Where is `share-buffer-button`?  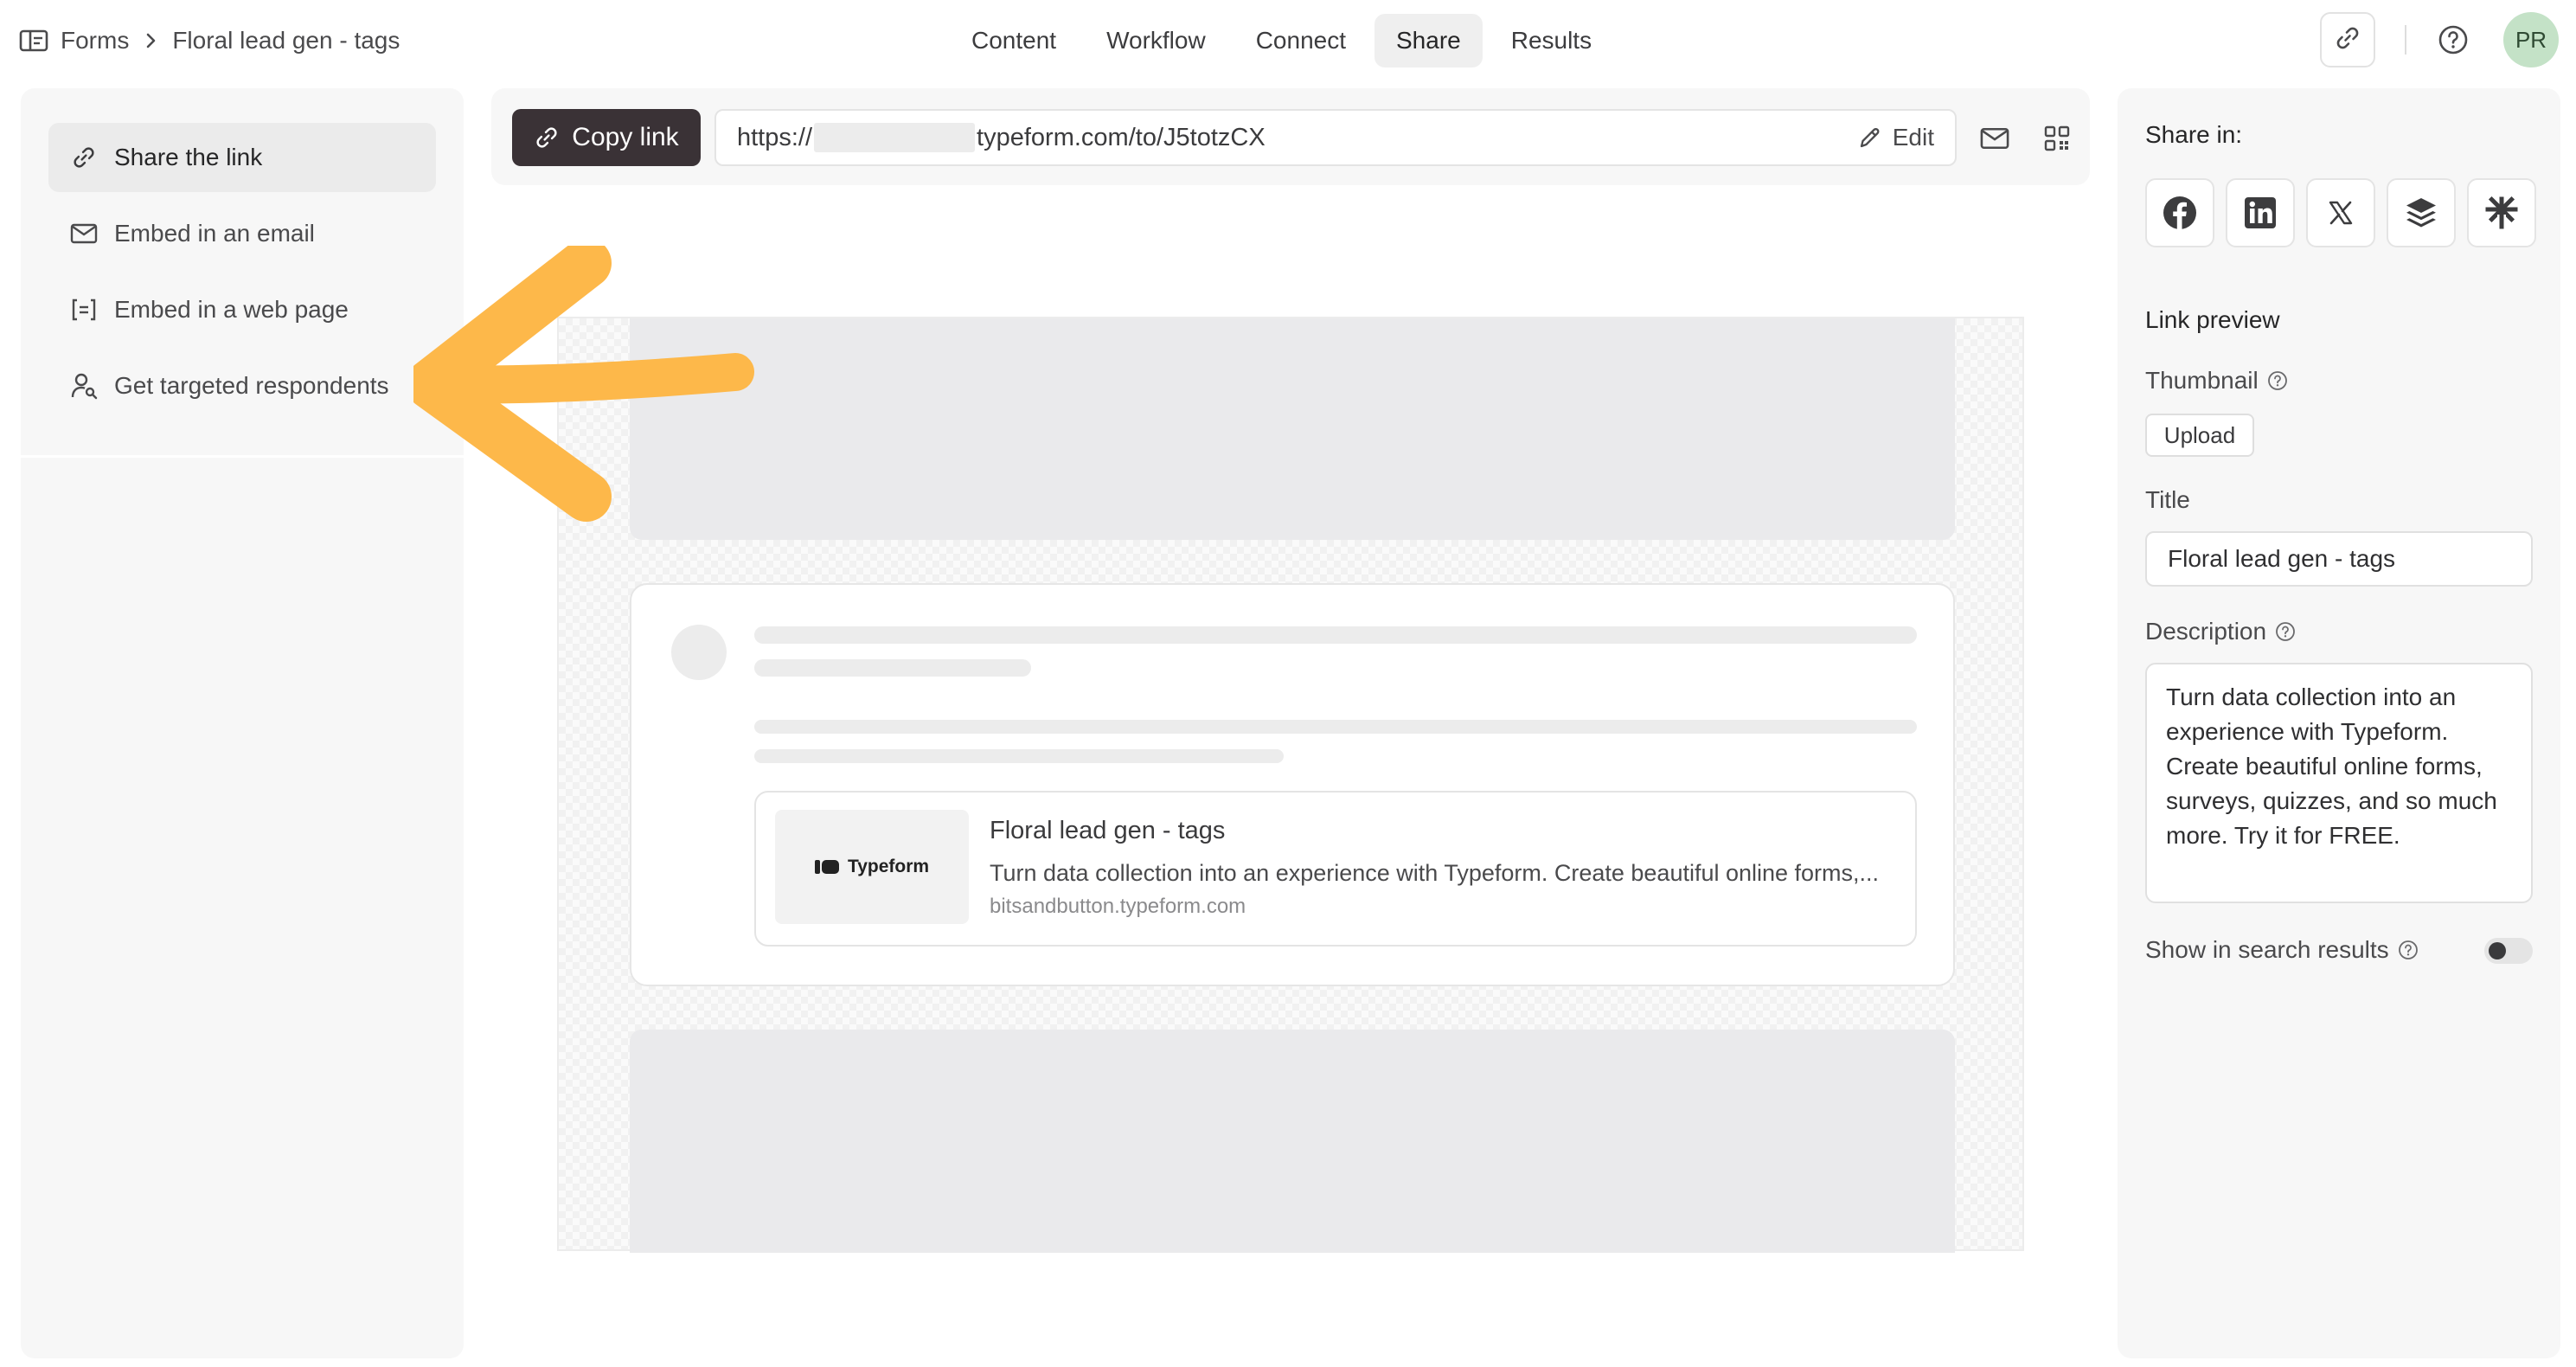 share-buffer-button is located at coordinates (2421, 212).